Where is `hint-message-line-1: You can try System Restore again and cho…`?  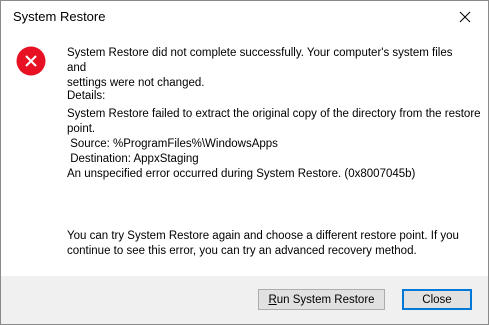
hint-message-line-1: You can try System Restore again and cho… is located at coordinates (263, 236).